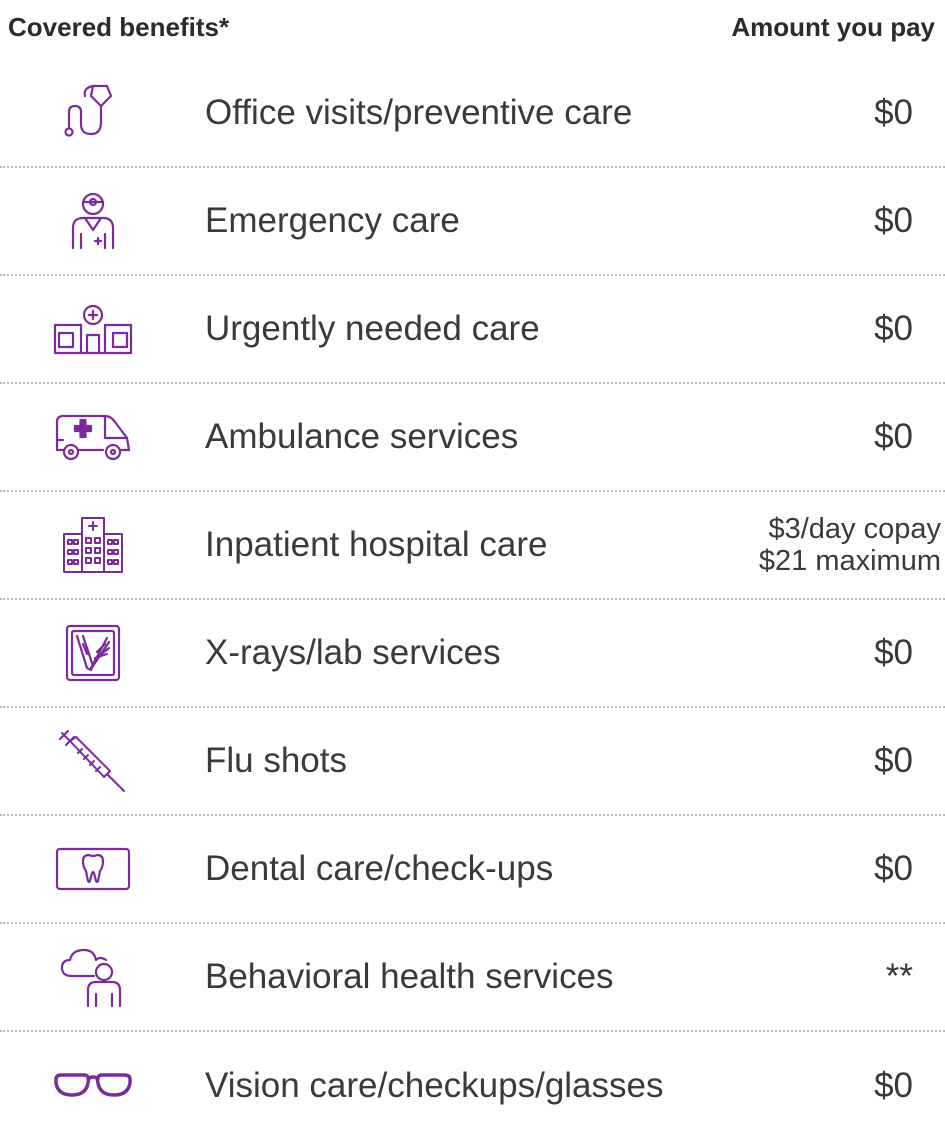 The width and height of the screenshot is (945, 1140). I want to click on benefit-label: Vision care/checkups/glasses, so click(434, 1085).